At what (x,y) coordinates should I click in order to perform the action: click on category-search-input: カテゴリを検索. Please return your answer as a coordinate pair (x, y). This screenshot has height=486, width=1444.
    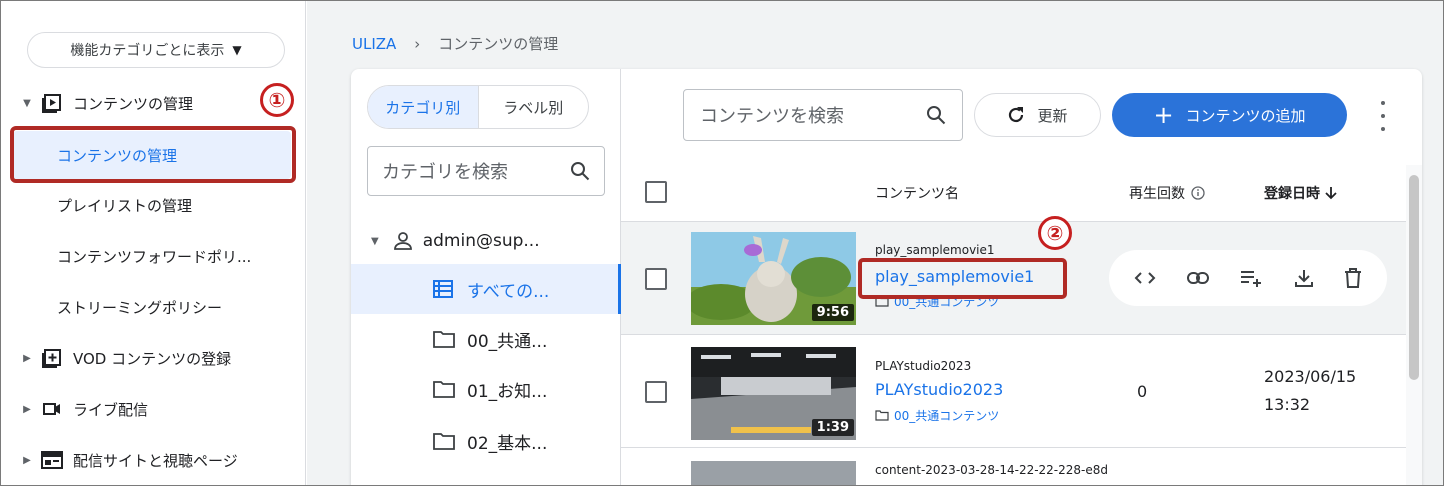
    Looking at the image, I should click on (486, 171).